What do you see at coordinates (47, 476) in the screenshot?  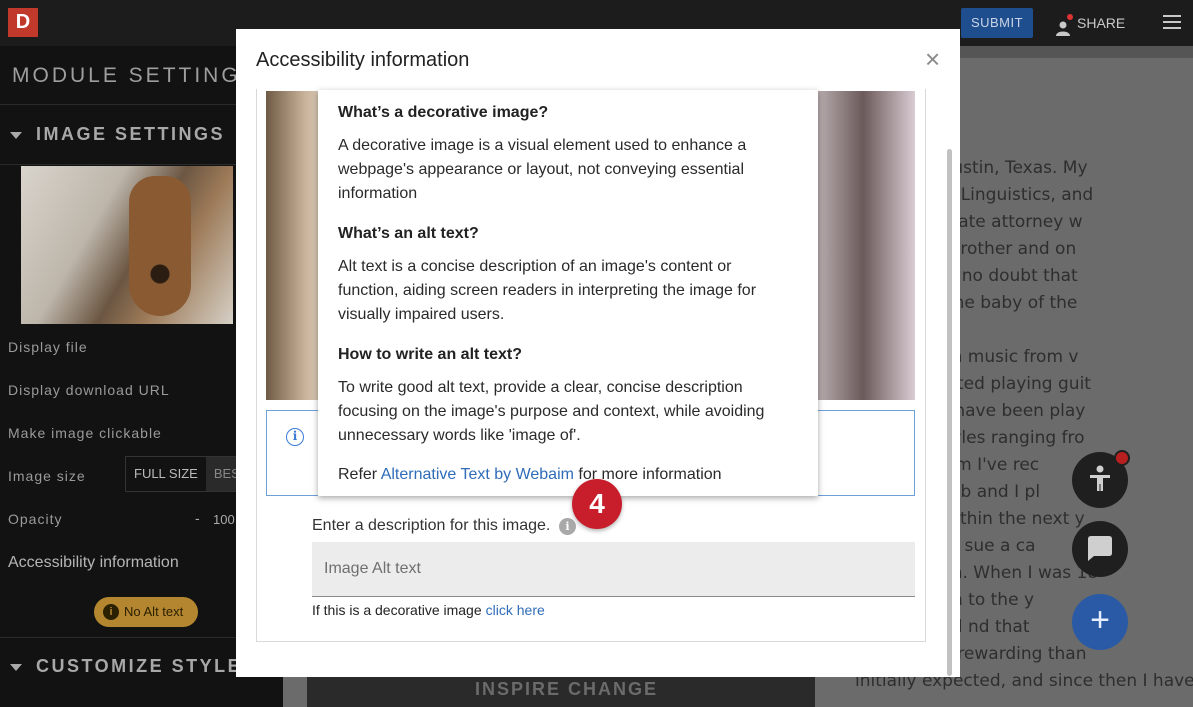 I see `image-size-label: Image size` at bounding box center [47, 476].